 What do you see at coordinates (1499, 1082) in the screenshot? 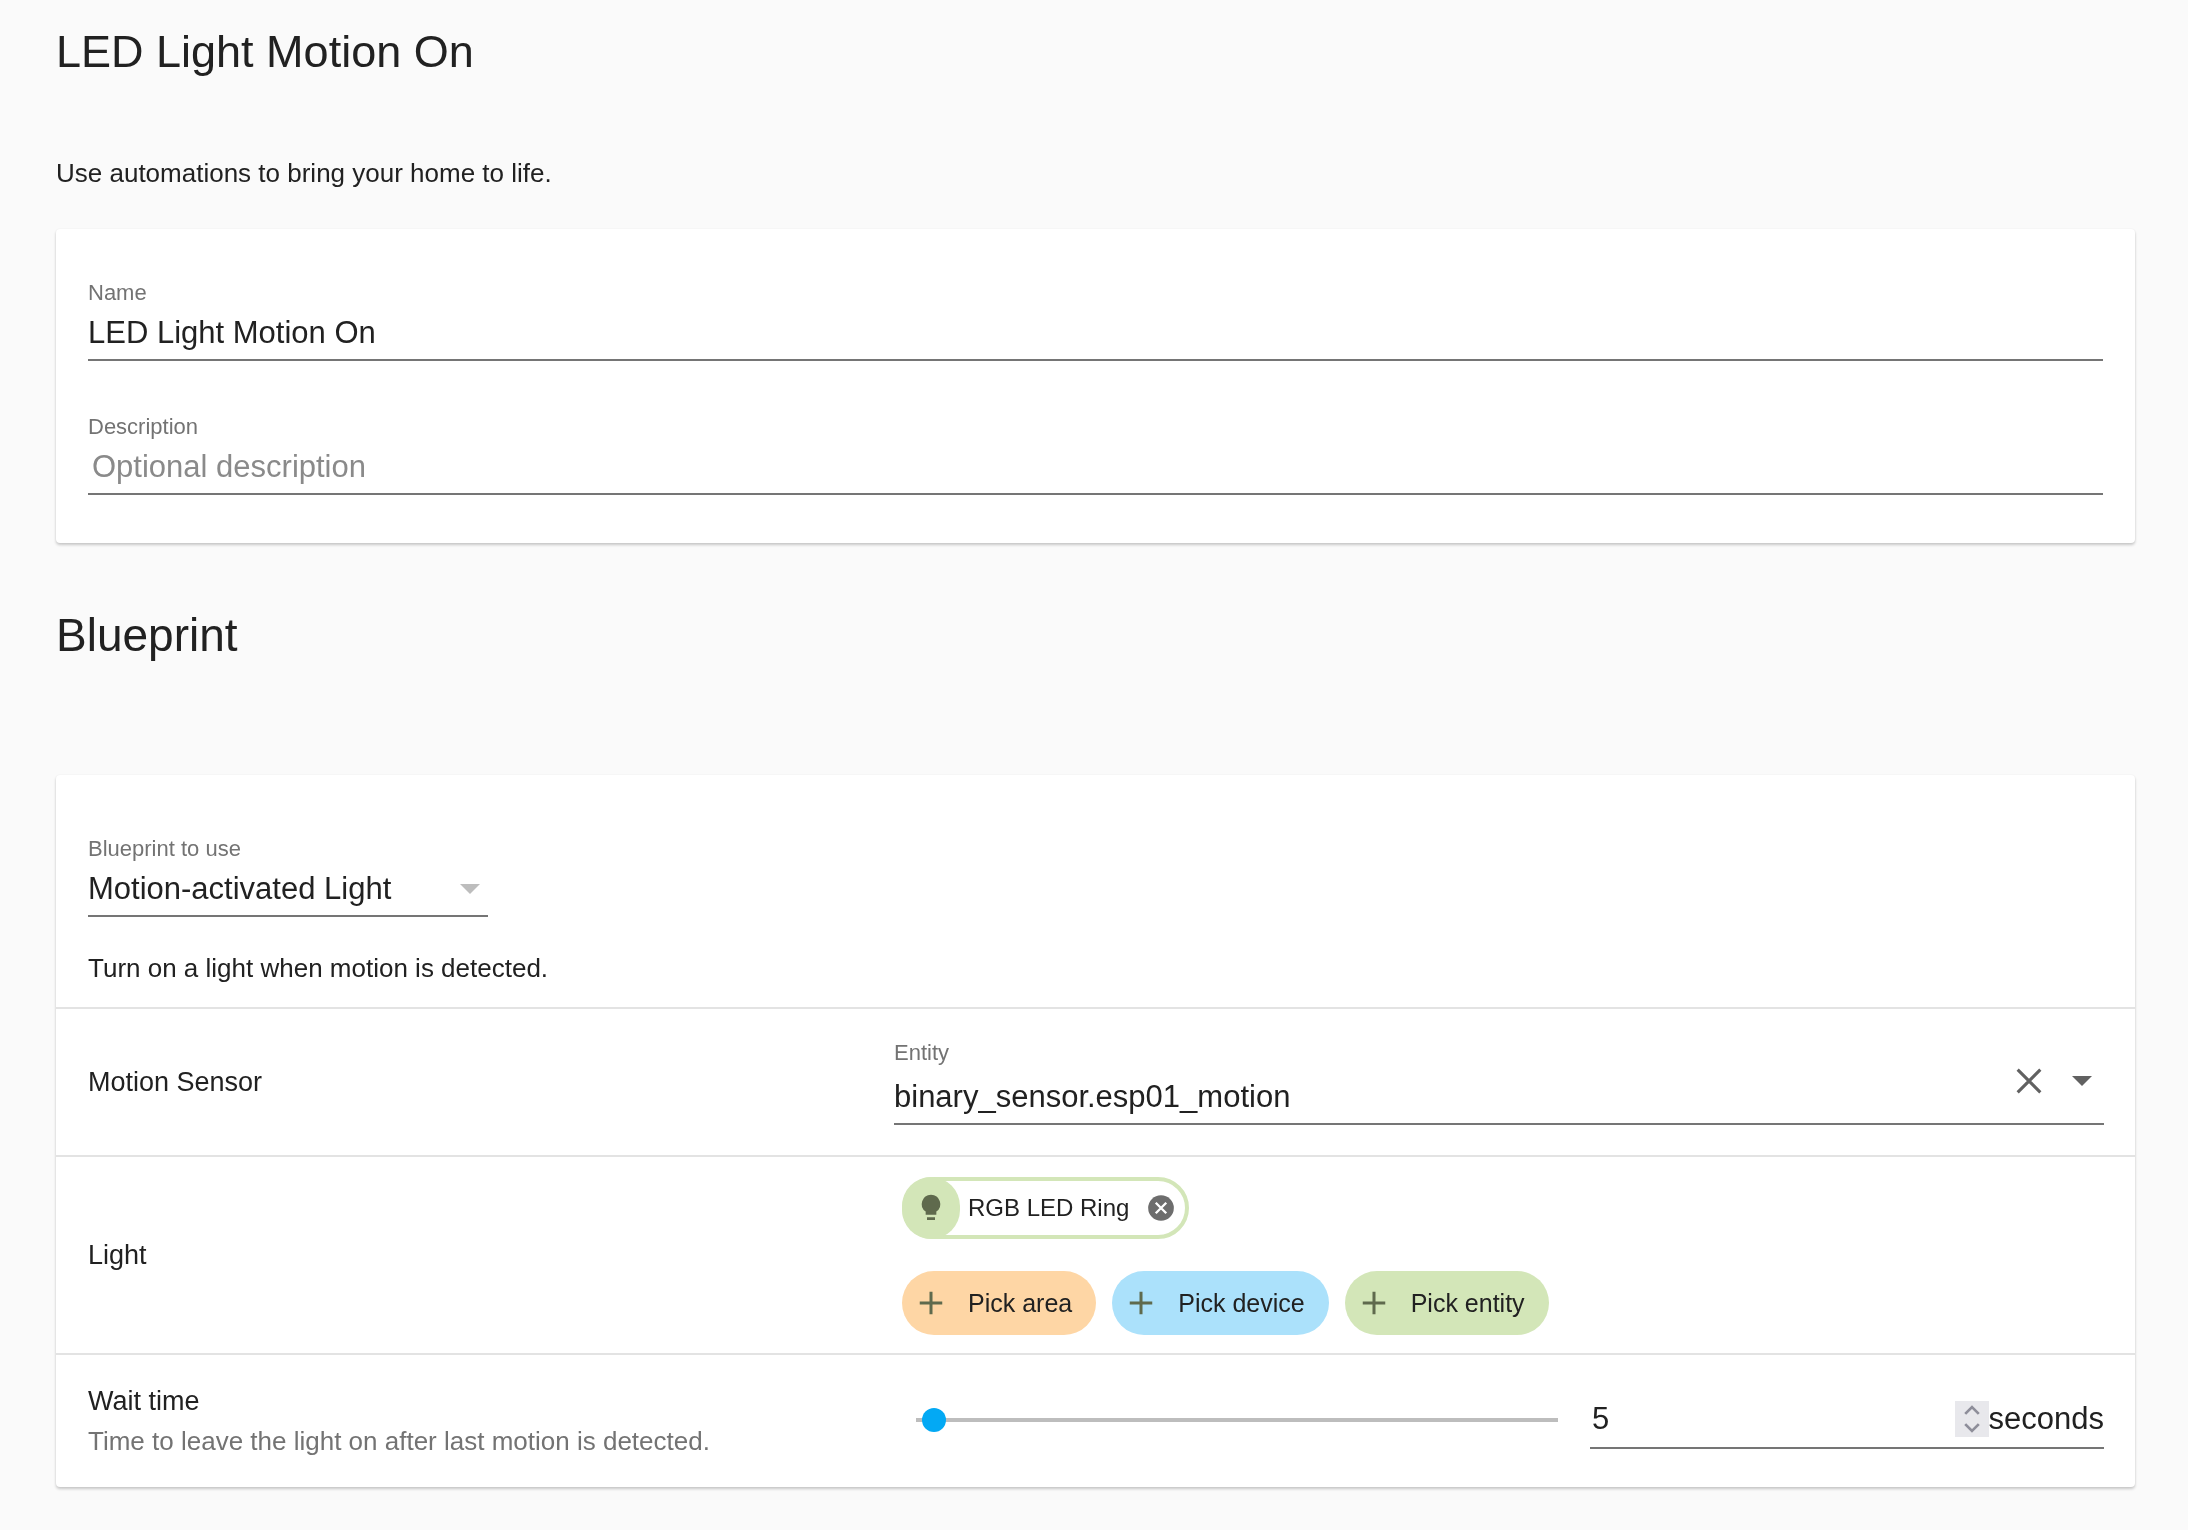
I see `entity-field: Entity binary_sensor.esp01_motion` at bounding box center [1499, 1082].